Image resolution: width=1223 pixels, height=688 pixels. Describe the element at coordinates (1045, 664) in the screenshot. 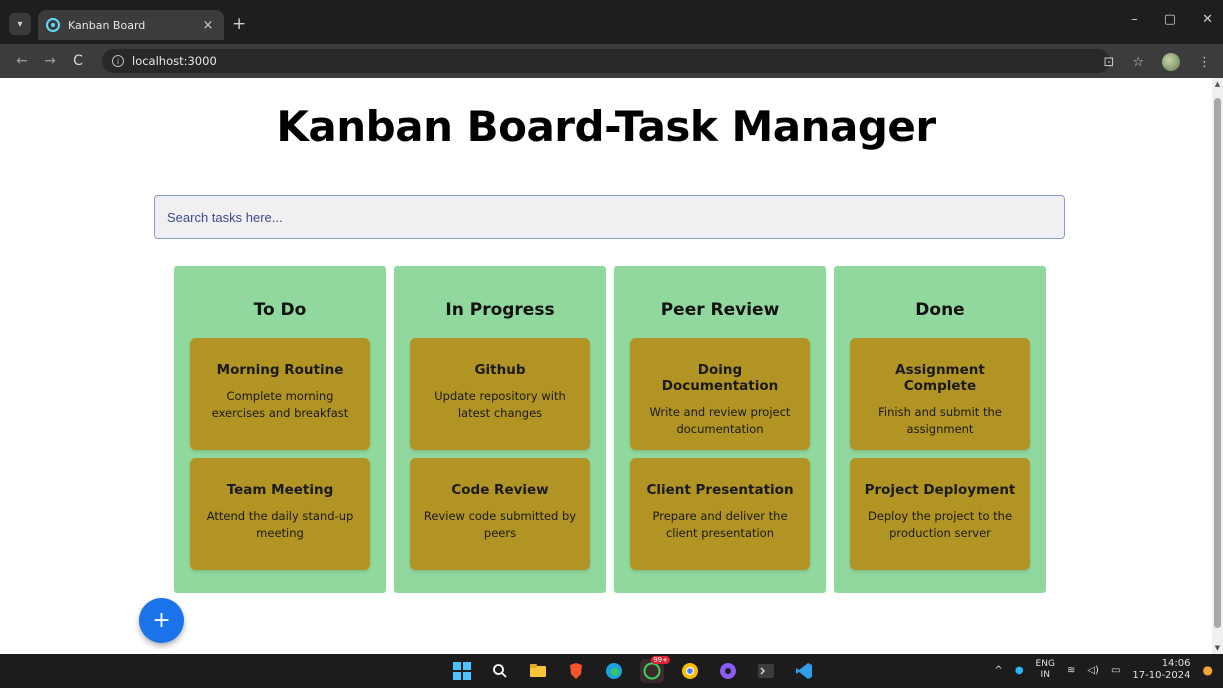

I see `language-code: ENG` at that location.